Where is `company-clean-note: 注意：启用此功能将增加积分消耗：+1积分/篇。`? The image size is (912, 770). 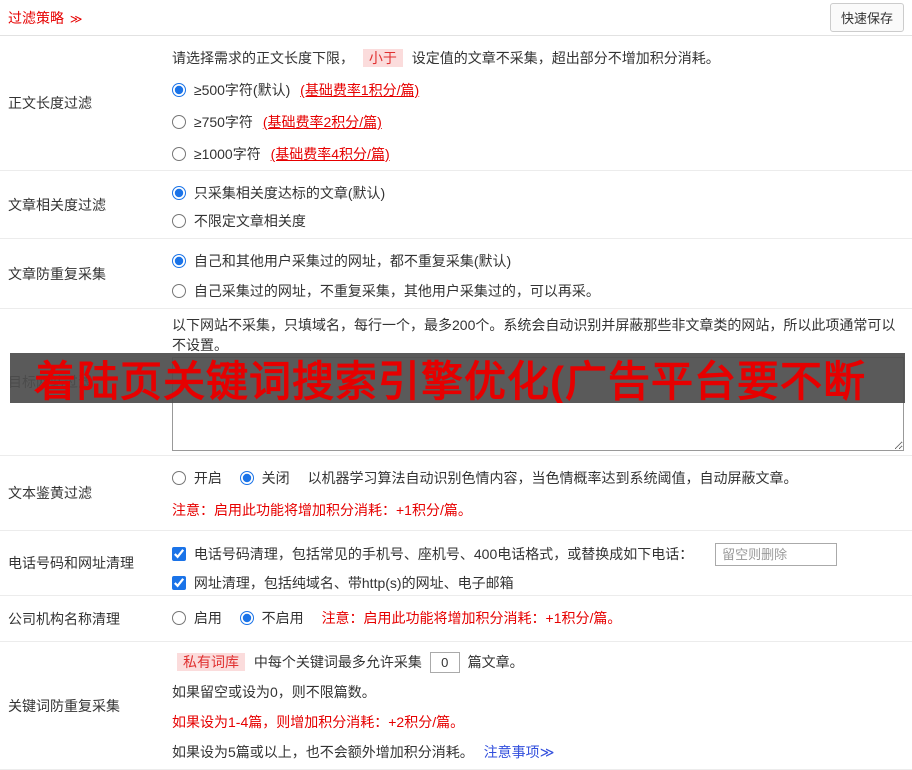
company-clean-note: 注意：启用此功能将增加积分消耗：+1积分/篇。 is located at coordinates (471, 618).